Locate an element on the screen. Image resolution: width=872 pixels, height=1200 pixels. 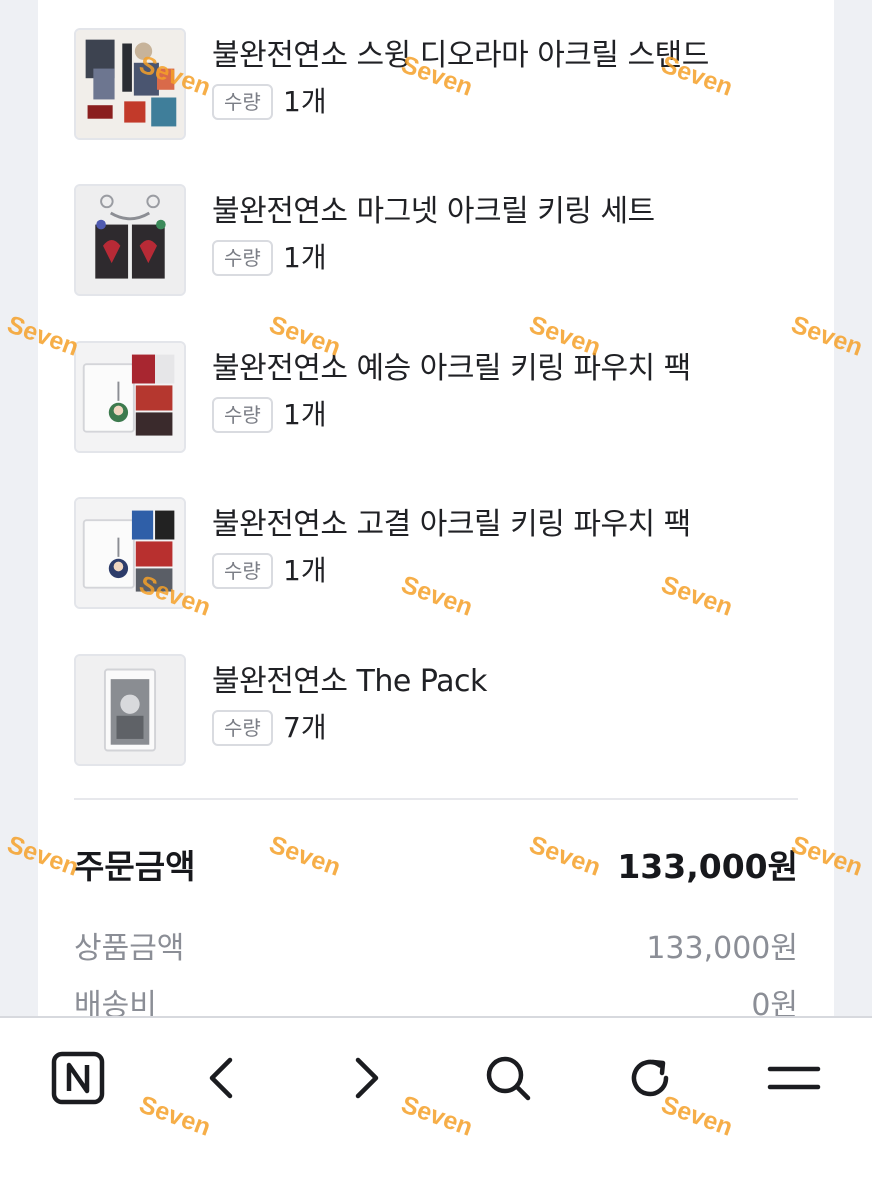
order-item: 불완전연소 The Pack 수량 7개 is located at coordinates (436, 710).